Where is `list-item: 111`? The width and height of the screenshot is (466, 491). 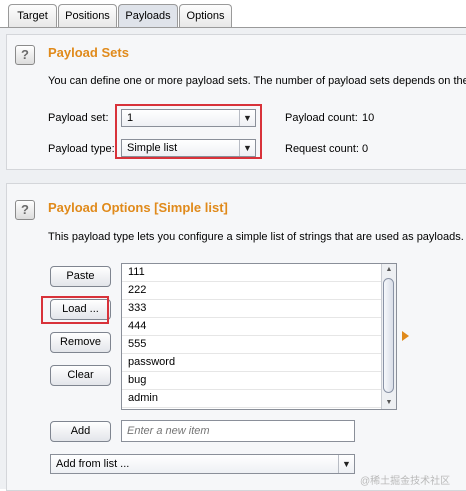 list-item: 111 is located at coordinates (252, 273).